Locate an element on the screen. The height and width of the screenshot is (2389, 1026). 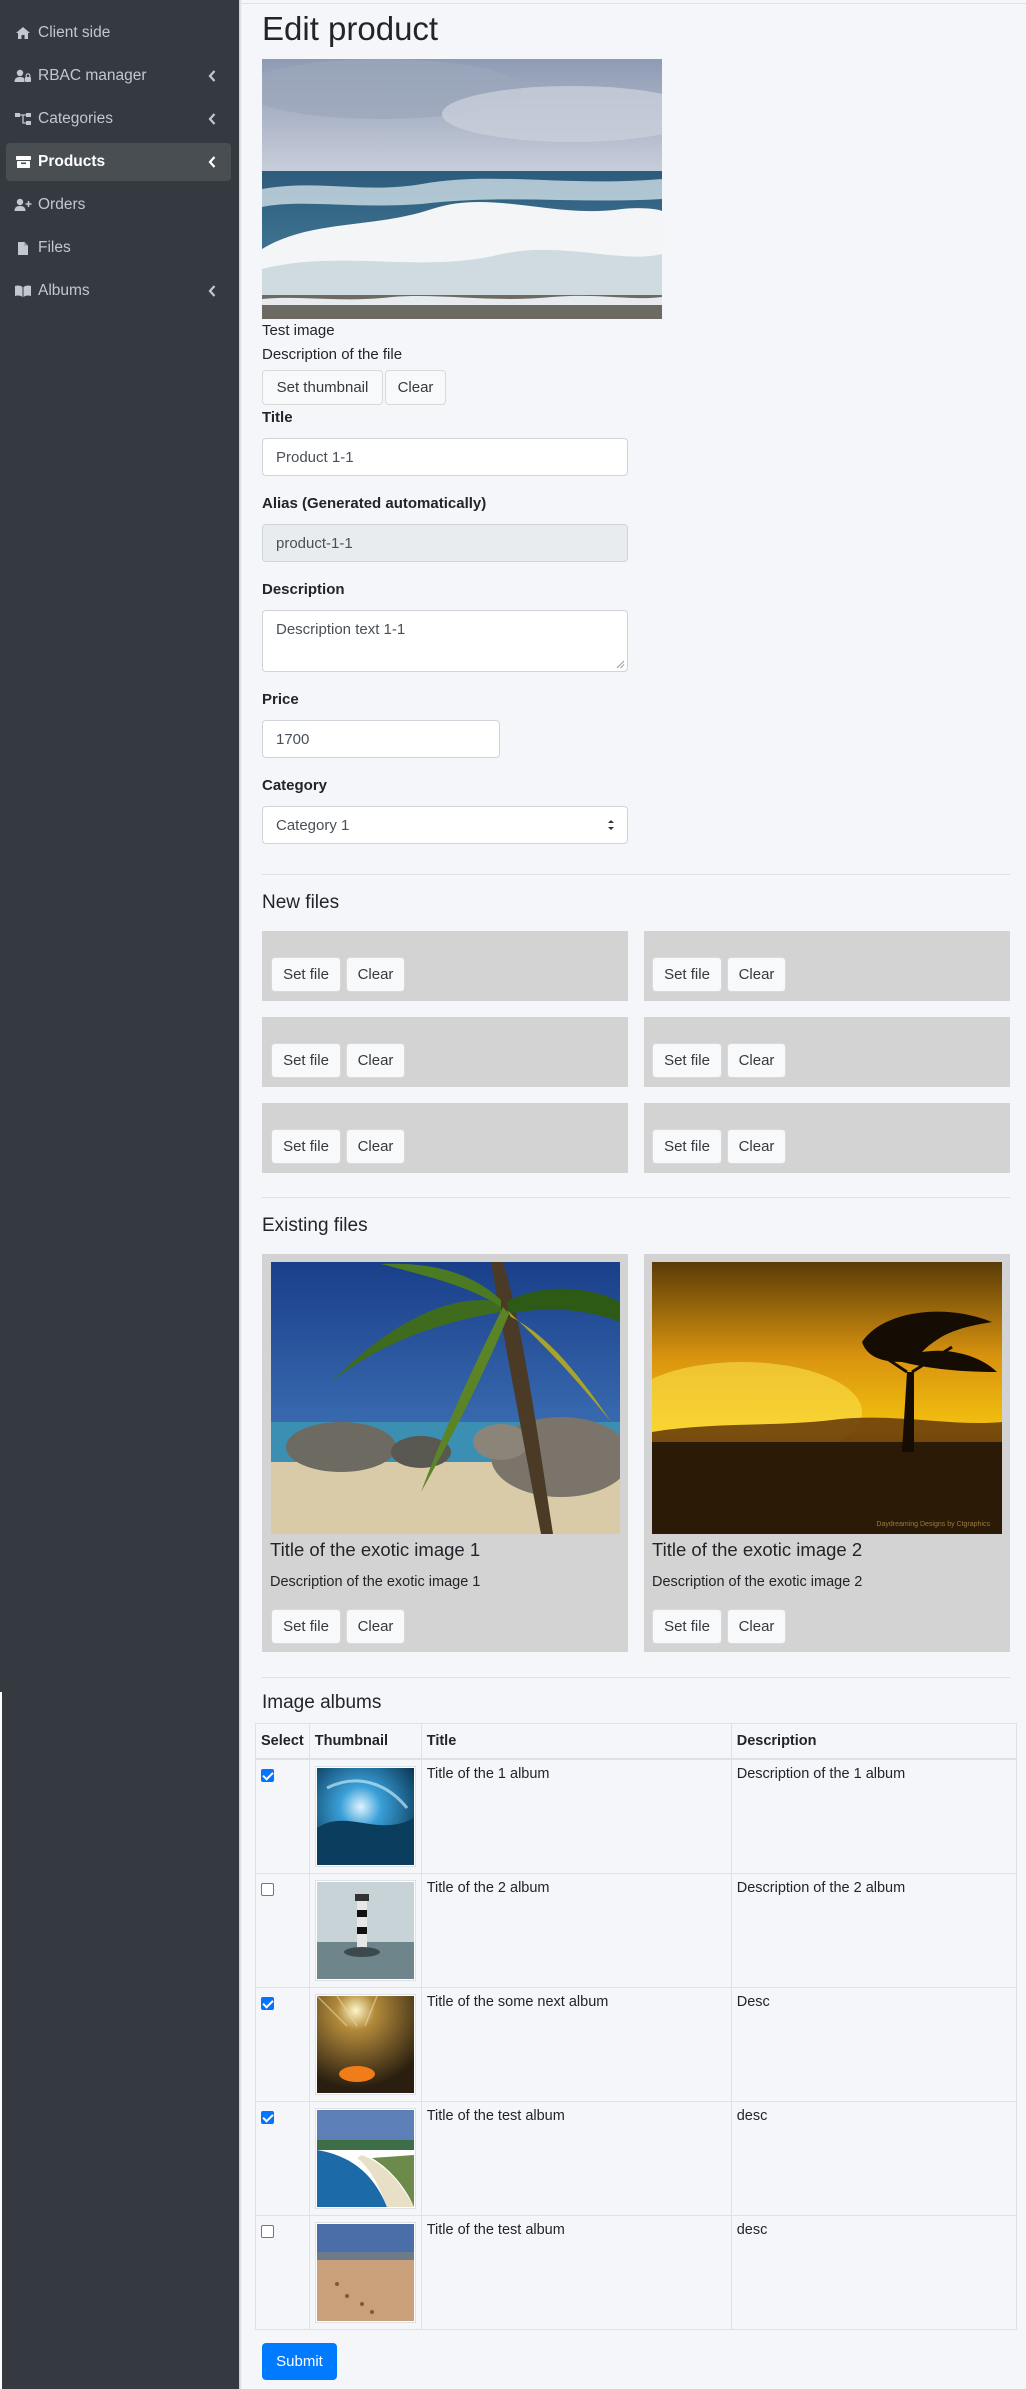
product-thumbnail-image is located at coordinates (462, 189).